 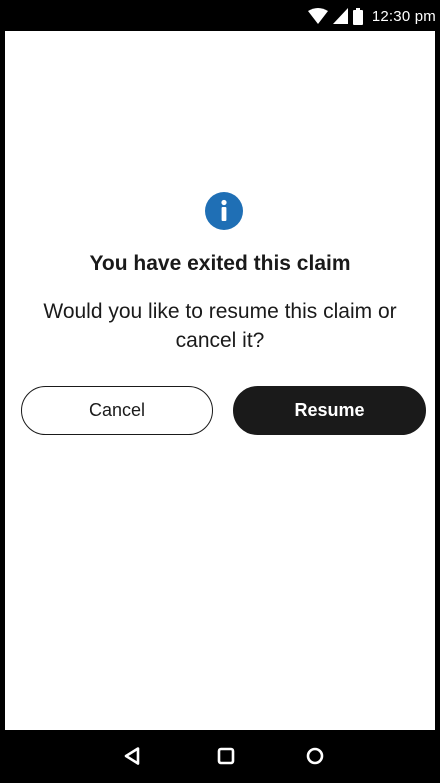 What do you see at coordinates (117, 410) in the screenshot?
I see `cancel-button: Cancel` at bounding box center [117, 410].